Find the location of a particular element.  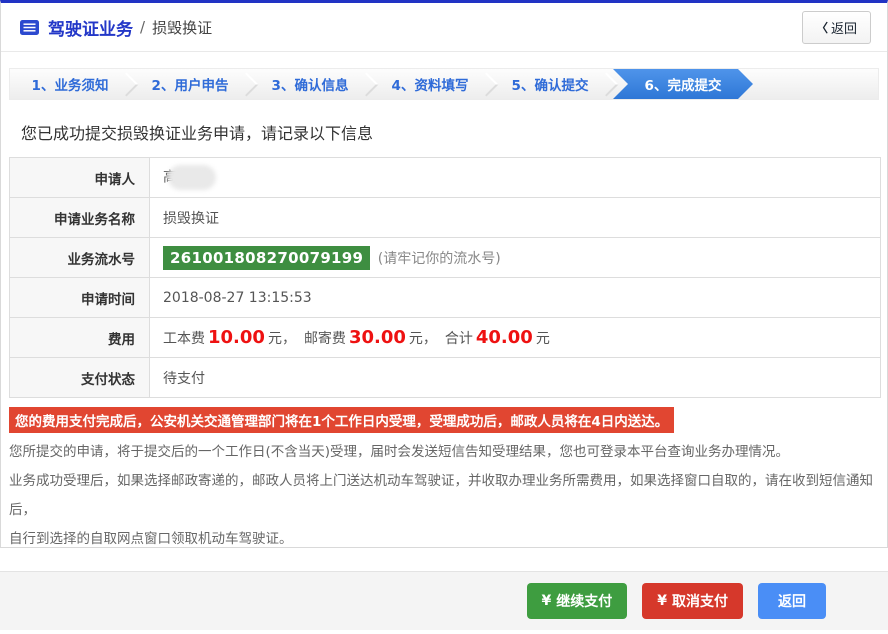

cancel-payment-button: ¥ 取消支付 is located at coordinates (692, 601).